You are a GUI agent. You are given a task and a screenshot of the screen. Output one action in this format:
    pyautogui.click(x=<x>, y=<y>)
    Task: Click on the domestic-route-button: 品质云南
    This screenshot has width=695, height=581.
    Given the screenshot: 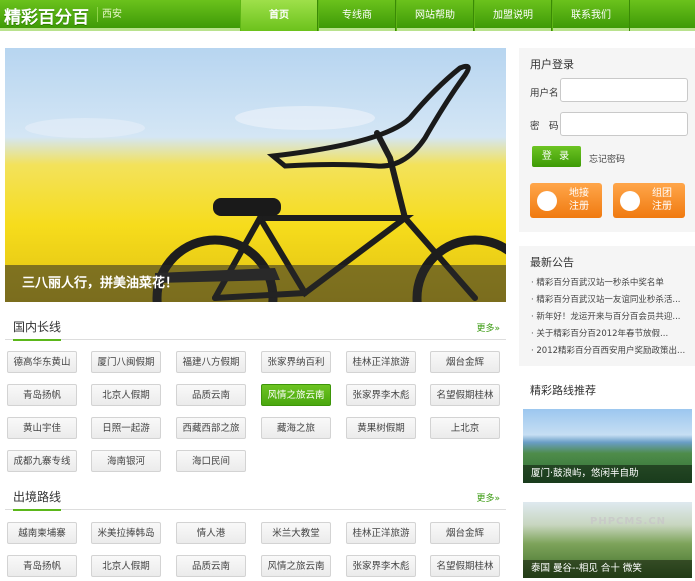 What is the action you would take?
    pyautogui.click(x=211, y=395)
    